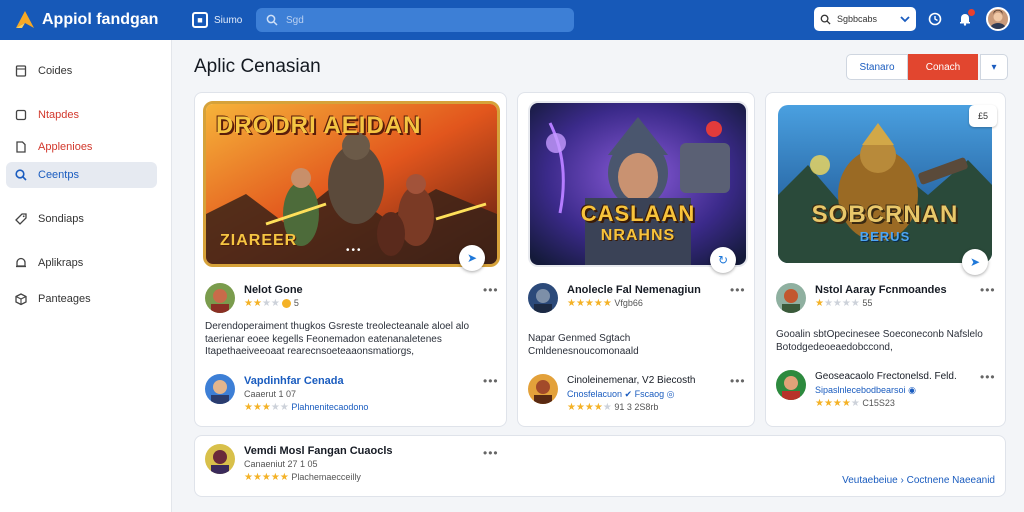 The image size is (1024, 512). I want to click on reviewer-name: Vapdinhfar Cenada, so click(306, 381).